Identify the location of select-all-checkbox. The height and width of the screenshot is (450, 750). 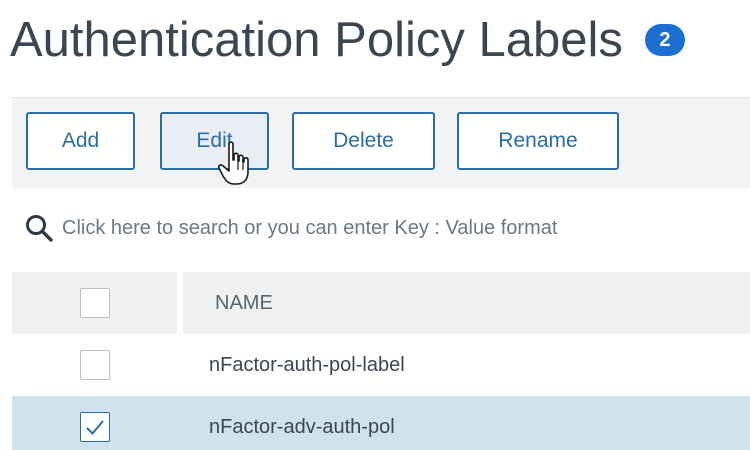
(94, 303).